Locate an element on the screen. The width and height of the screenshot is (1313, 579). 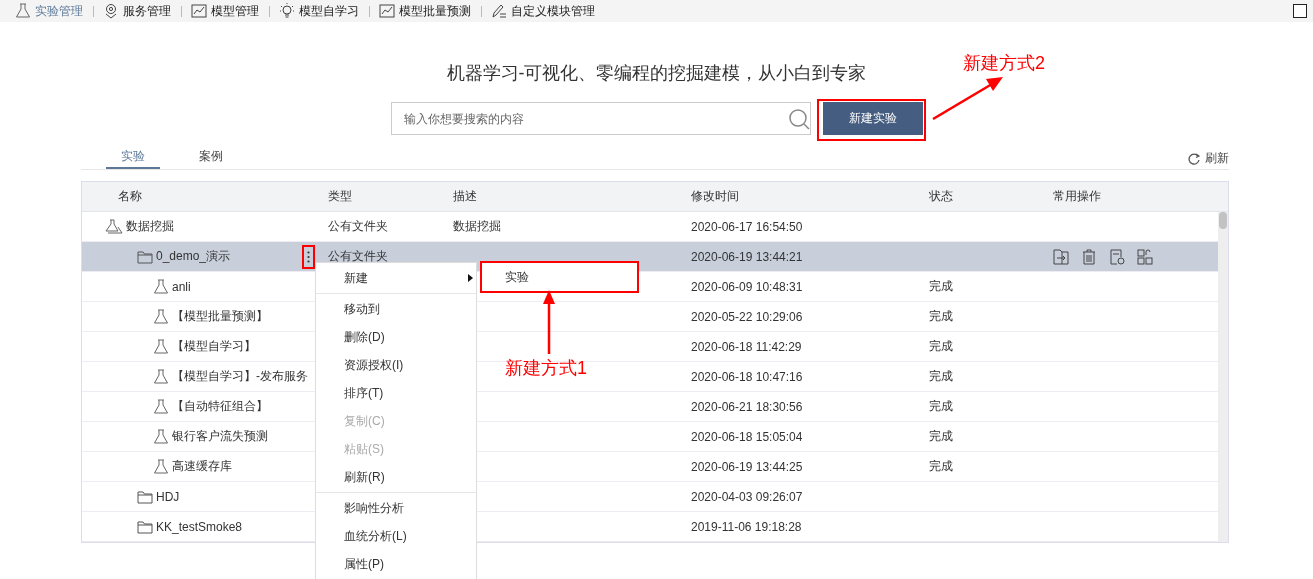
item-name: 【模型批量预测】 is located at coordinates (220, 316).